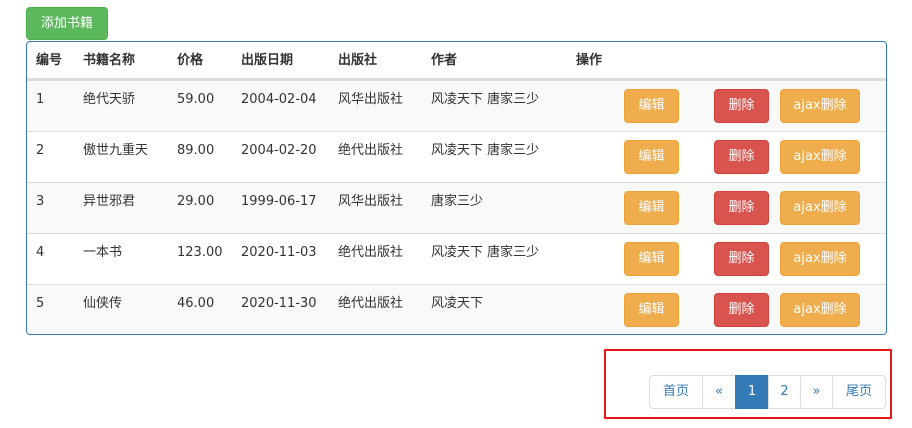 The width and height of the screenshot is (912, 428). Describe the element at coordinates (190, 60) in the screenshot. I see `header-price: 价格` at that location.